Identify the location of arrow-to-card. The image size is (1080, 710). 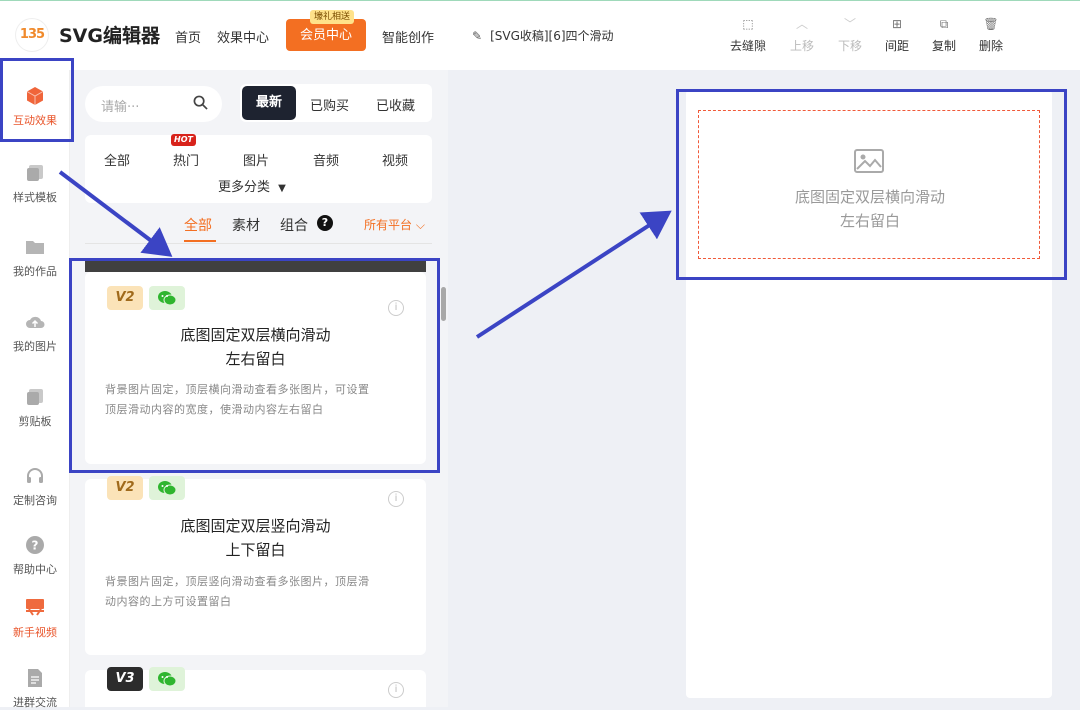
(115, 213).